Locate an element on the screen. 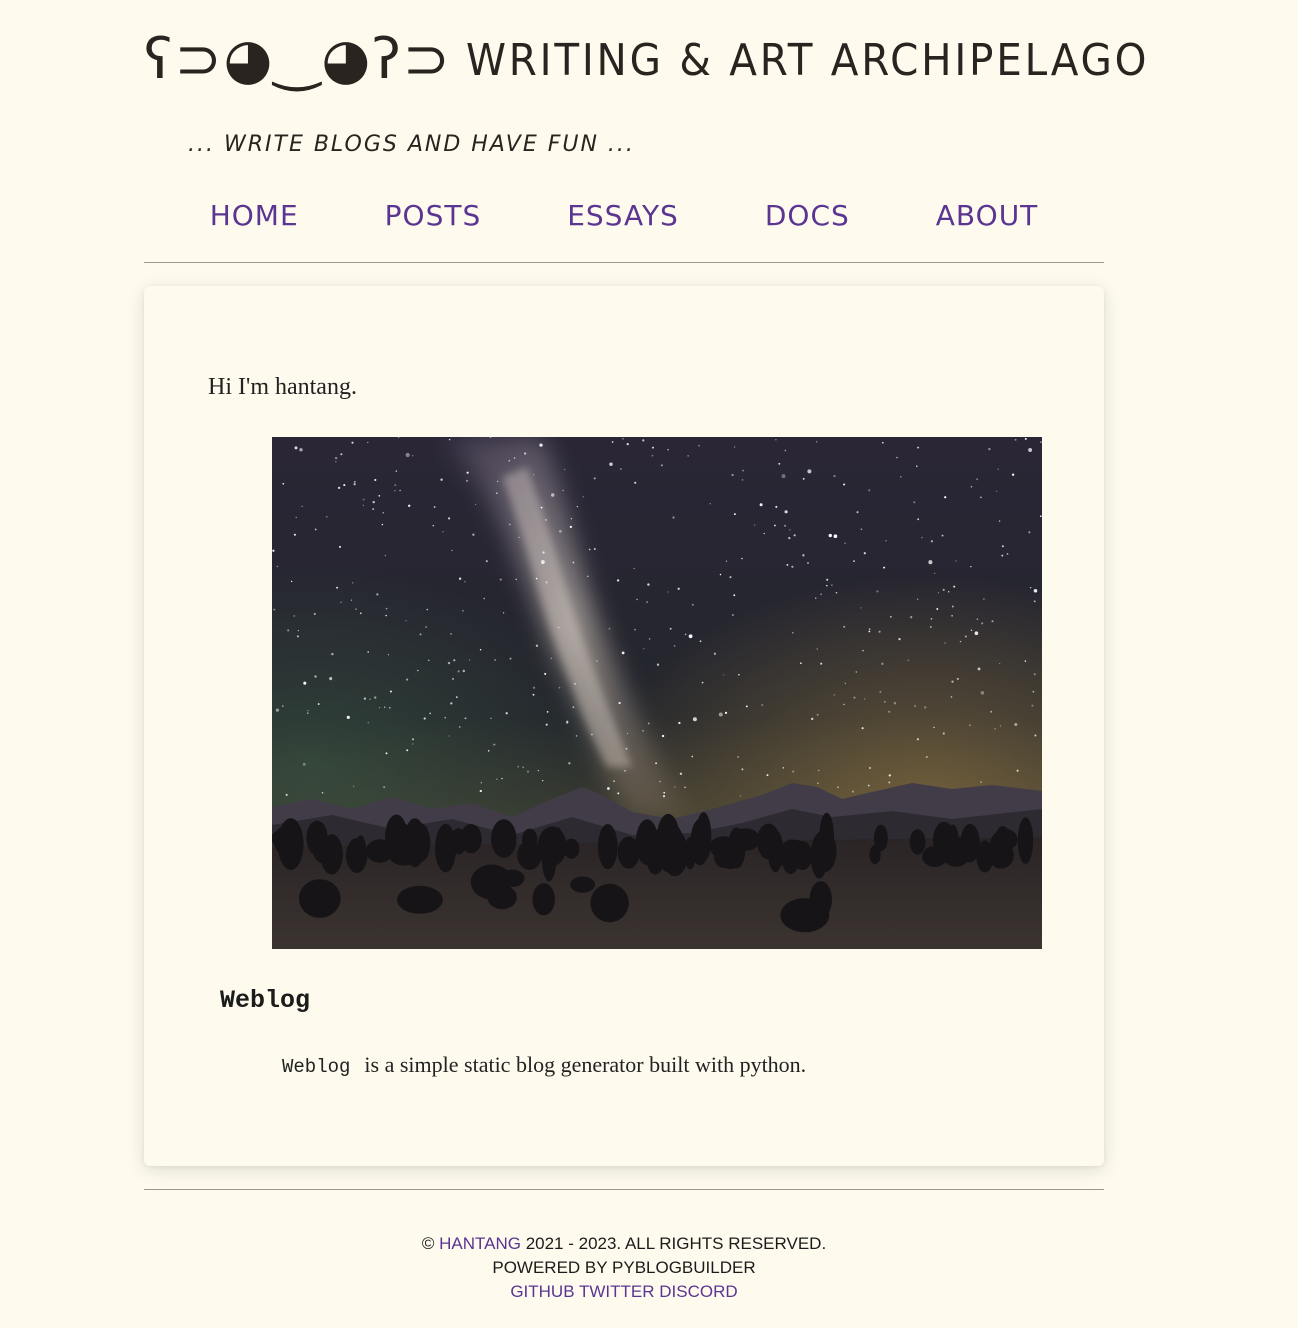 The height and width of the screenshot is (1328, 1298). header-divider is located at coordinates (624, 262).